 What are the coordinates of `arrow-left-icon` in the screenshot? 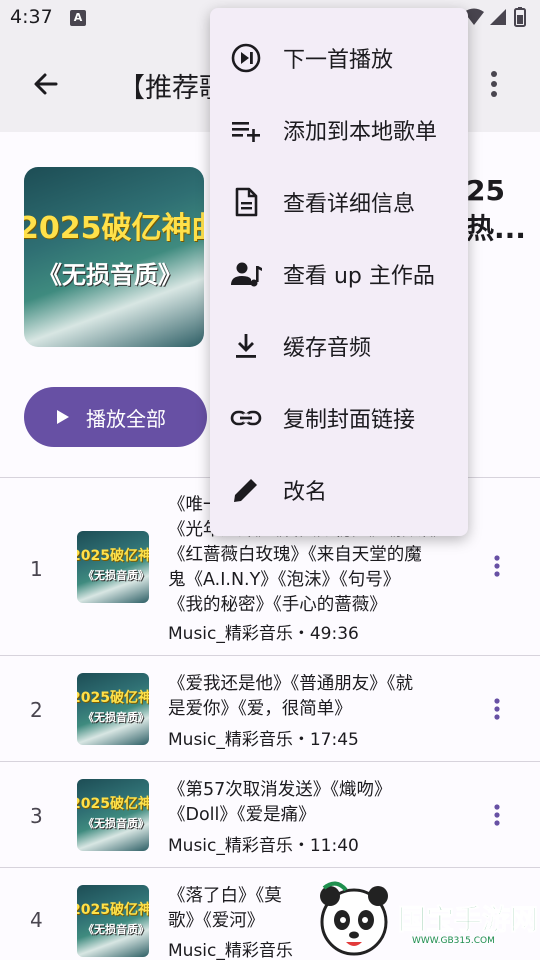 It's located at (46, 84).